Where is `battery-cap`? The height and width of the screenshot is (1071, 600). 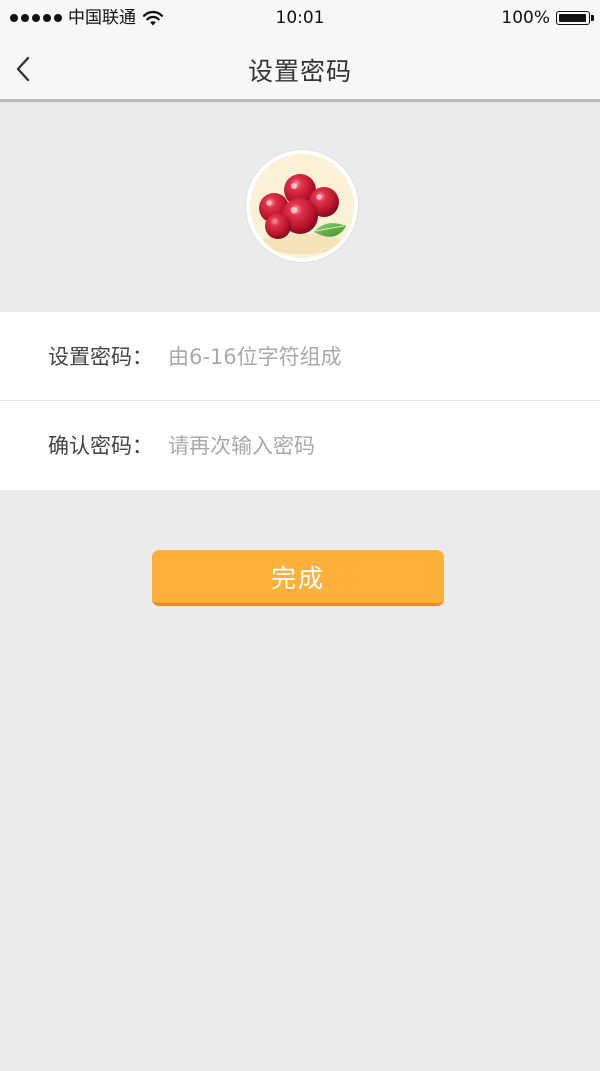
battery-cap is located at coordinates (592, 18).